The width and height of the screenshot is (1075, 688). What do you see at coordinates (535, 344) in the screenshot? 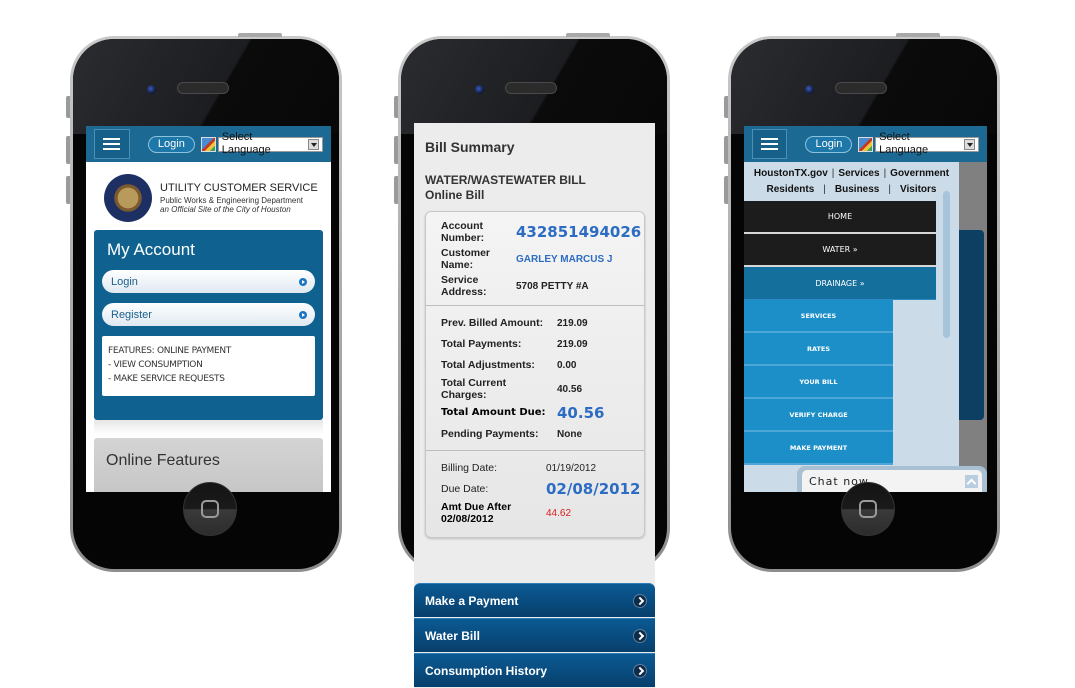
I see `total-payments-row: Total Payments: 219.09` at bounding box center [535, 344].